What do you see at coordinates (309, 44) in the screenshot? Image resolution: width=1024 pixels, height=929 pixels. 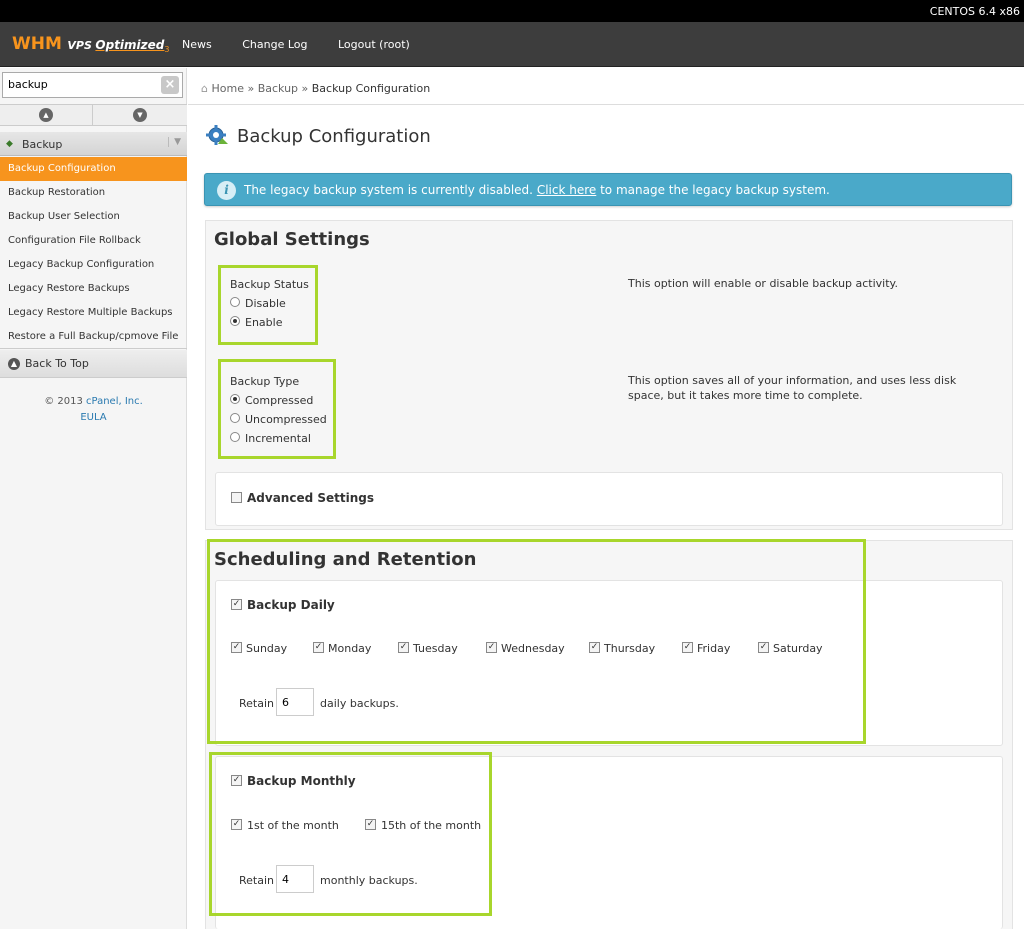 I see `top-nav: News Change Log Logout (root)` at bounding box center [309, 44].